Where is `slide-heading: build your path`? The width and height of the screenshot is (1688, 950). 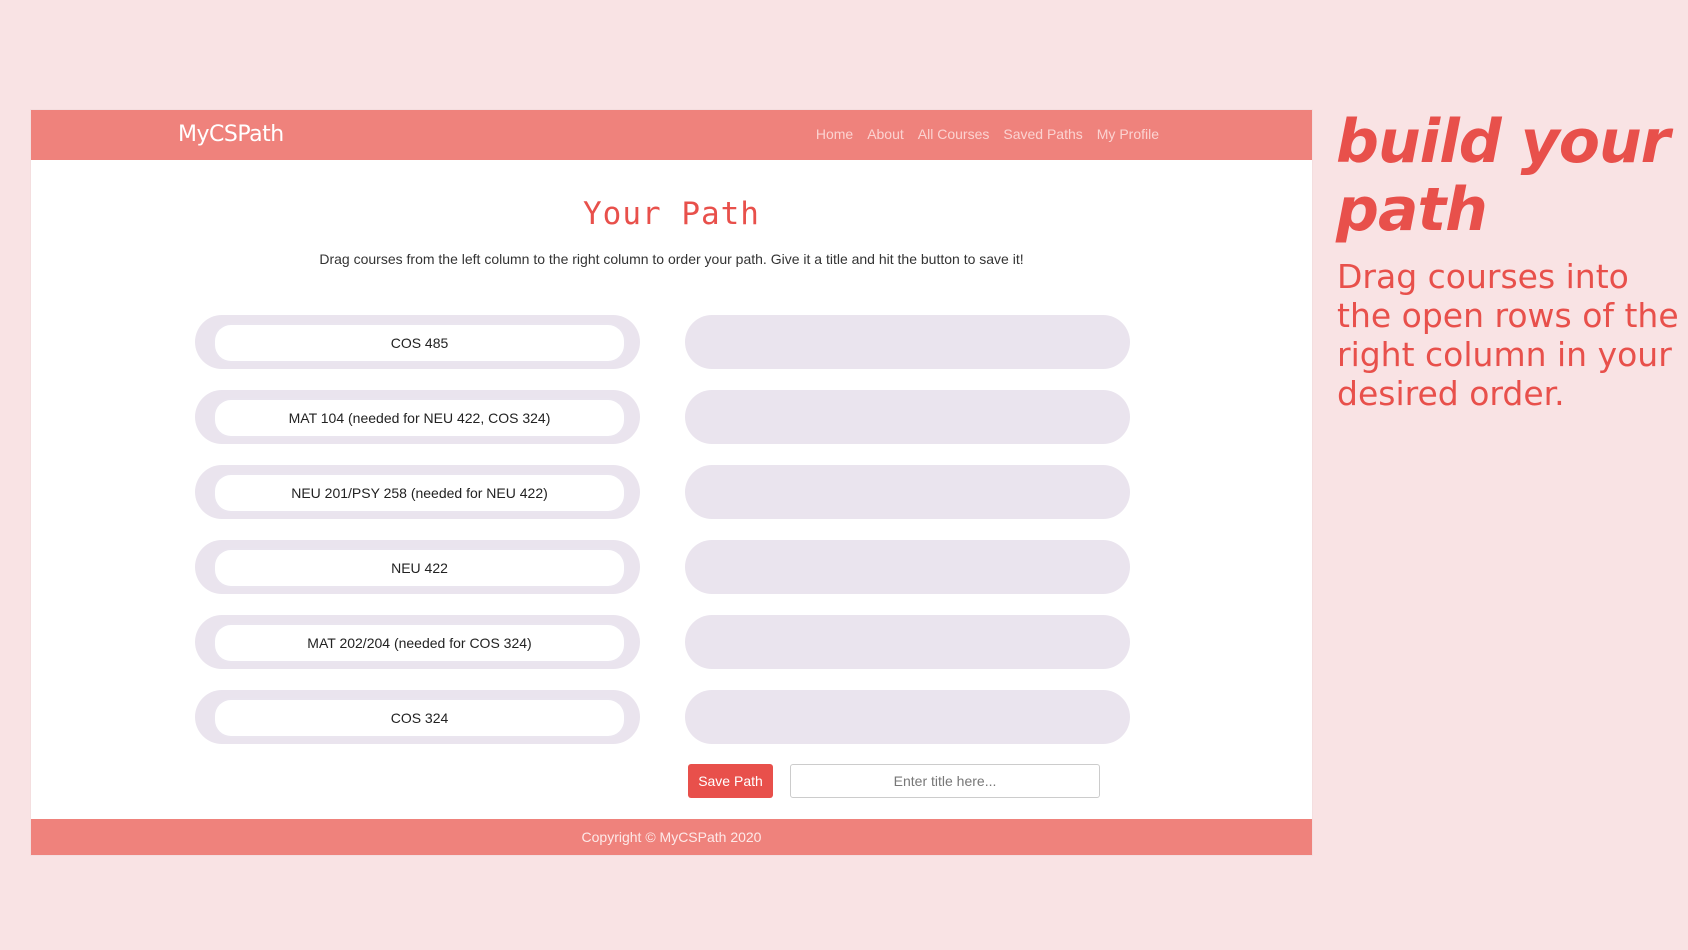 slide-heading: build your path is located at coordinates (1503, 176).